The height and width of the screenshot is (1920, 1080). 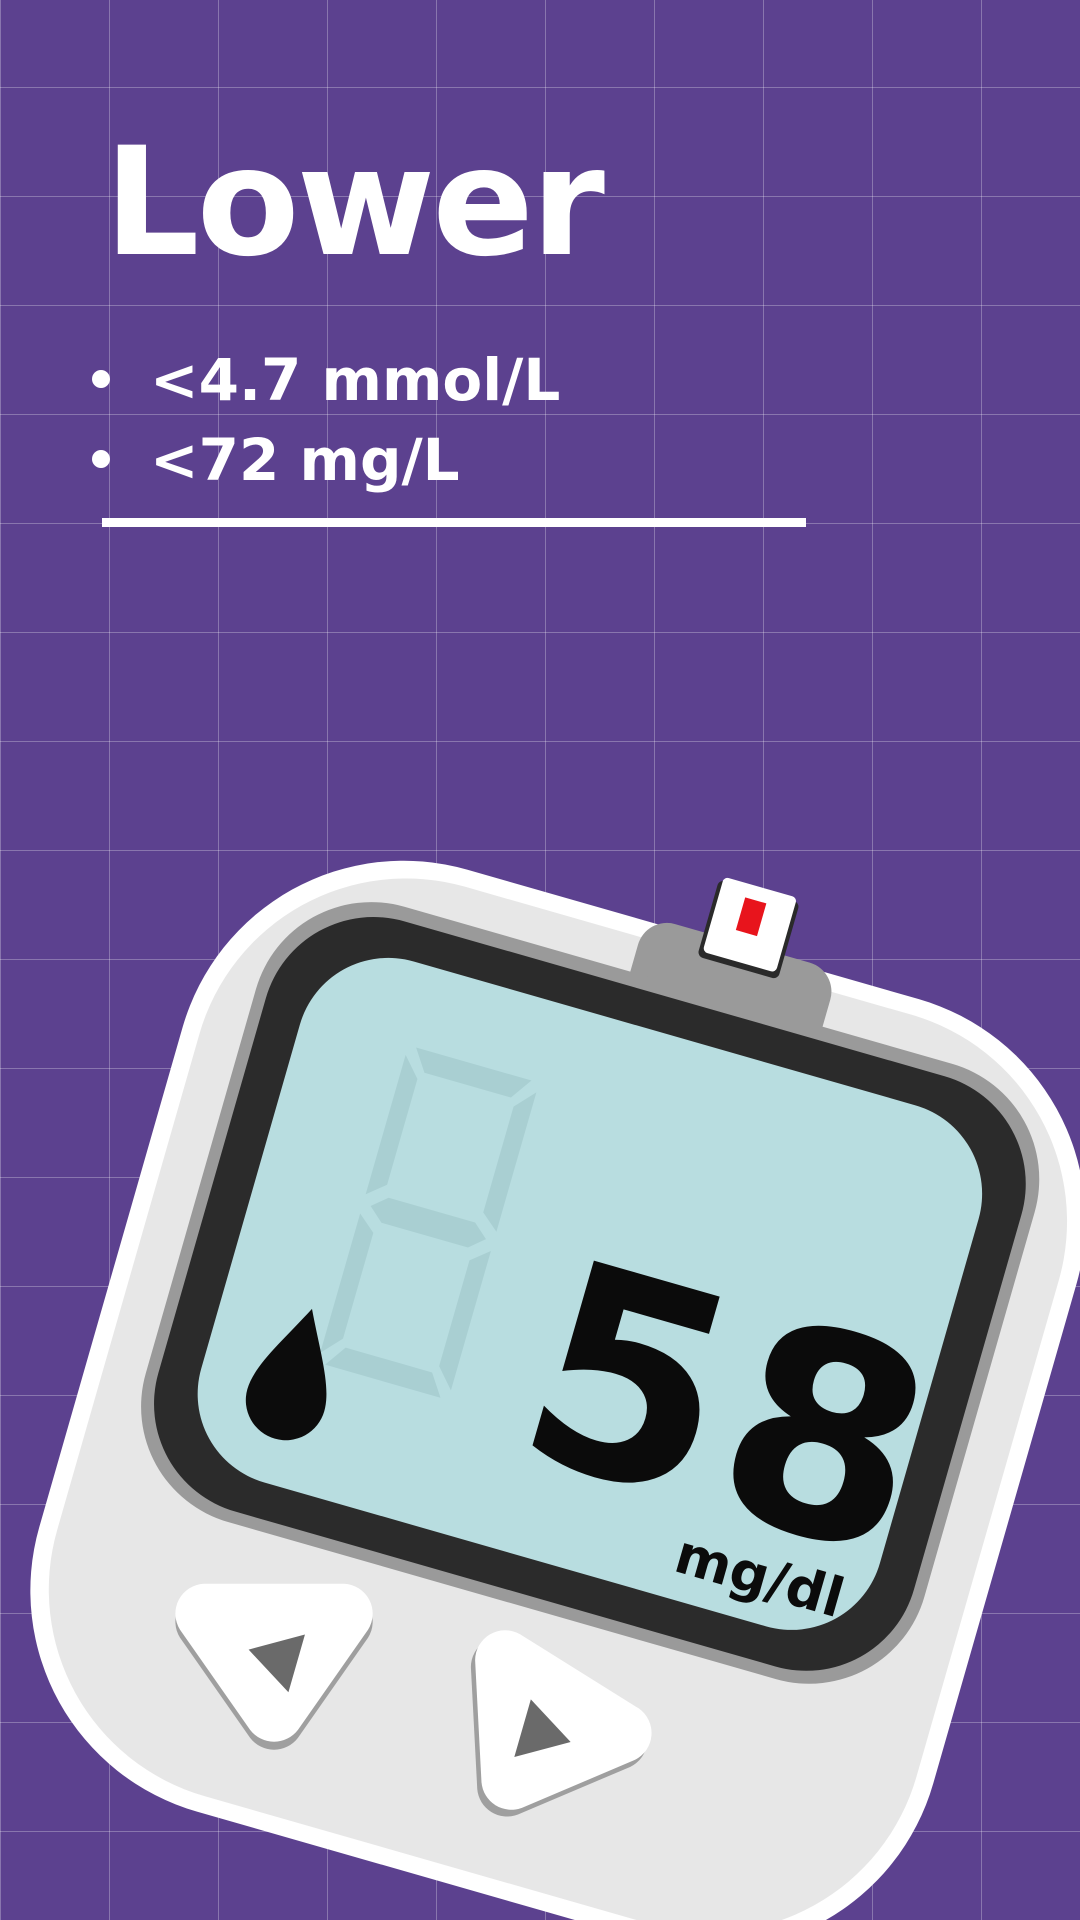 I want to click on range-item-mg: <72 mg/L, so click(x=323, y=460).